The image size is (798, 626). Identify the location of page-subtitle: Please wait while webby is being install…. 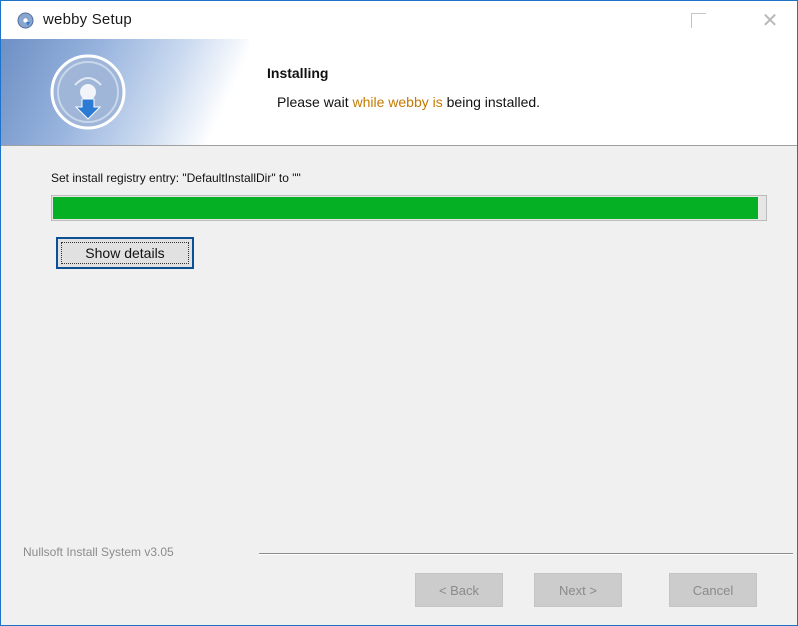
(408, 102).